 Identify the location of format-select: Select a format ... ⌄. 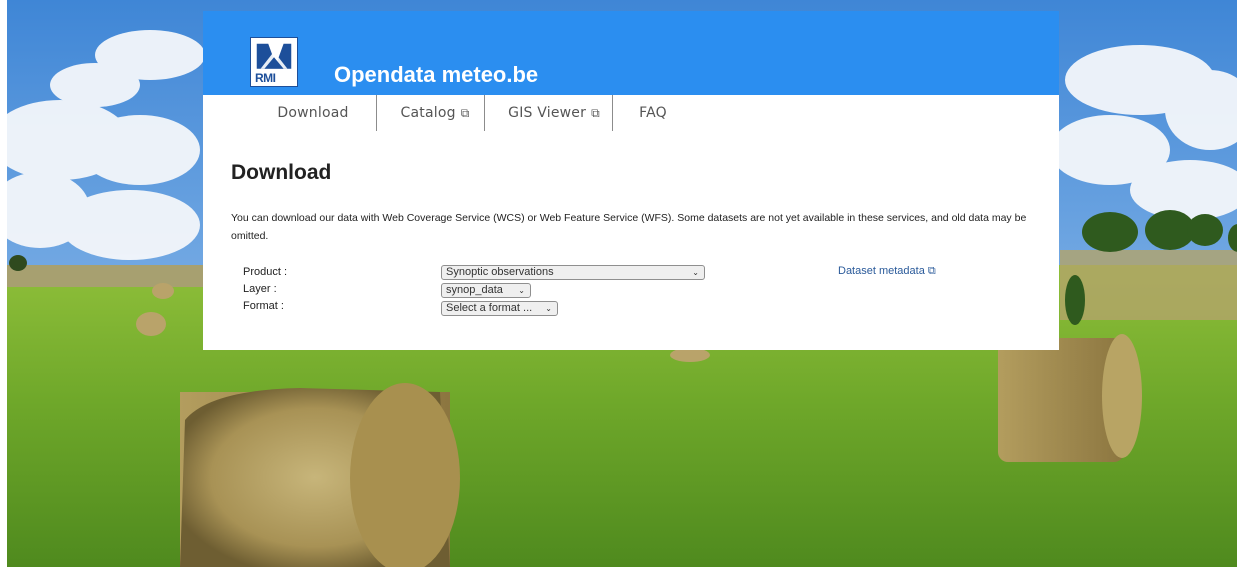
(499, 308).